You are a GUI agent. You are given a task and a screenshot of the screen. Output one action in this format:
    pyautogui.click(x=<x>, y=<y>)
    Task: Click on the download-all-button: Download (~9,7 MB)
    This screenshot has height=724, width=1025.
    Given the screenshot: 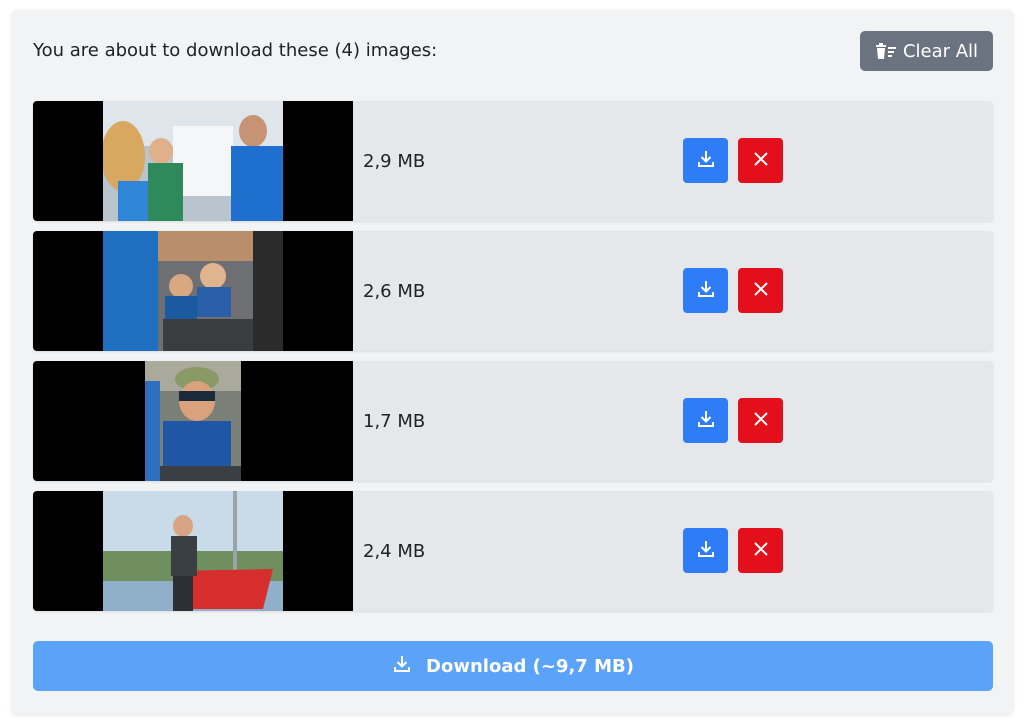 What is the action you would take?
    pyautogui.click(x=513, y=666)
    